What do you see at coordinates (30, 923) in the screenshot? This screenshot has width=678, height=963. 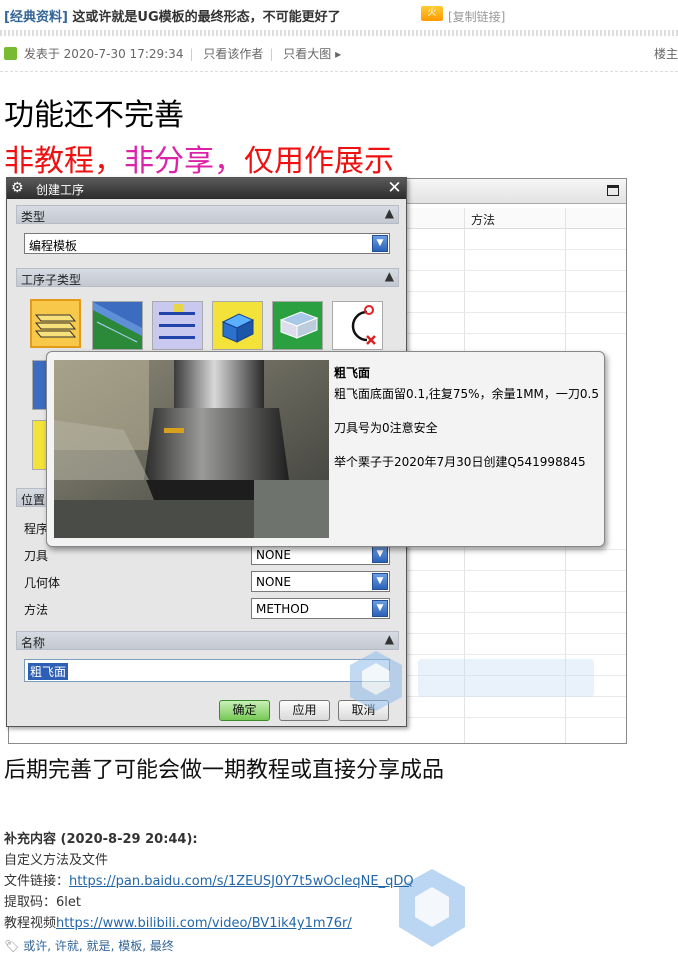 I see `video-link-label: 教程视频` at bounding box center [30, 923].